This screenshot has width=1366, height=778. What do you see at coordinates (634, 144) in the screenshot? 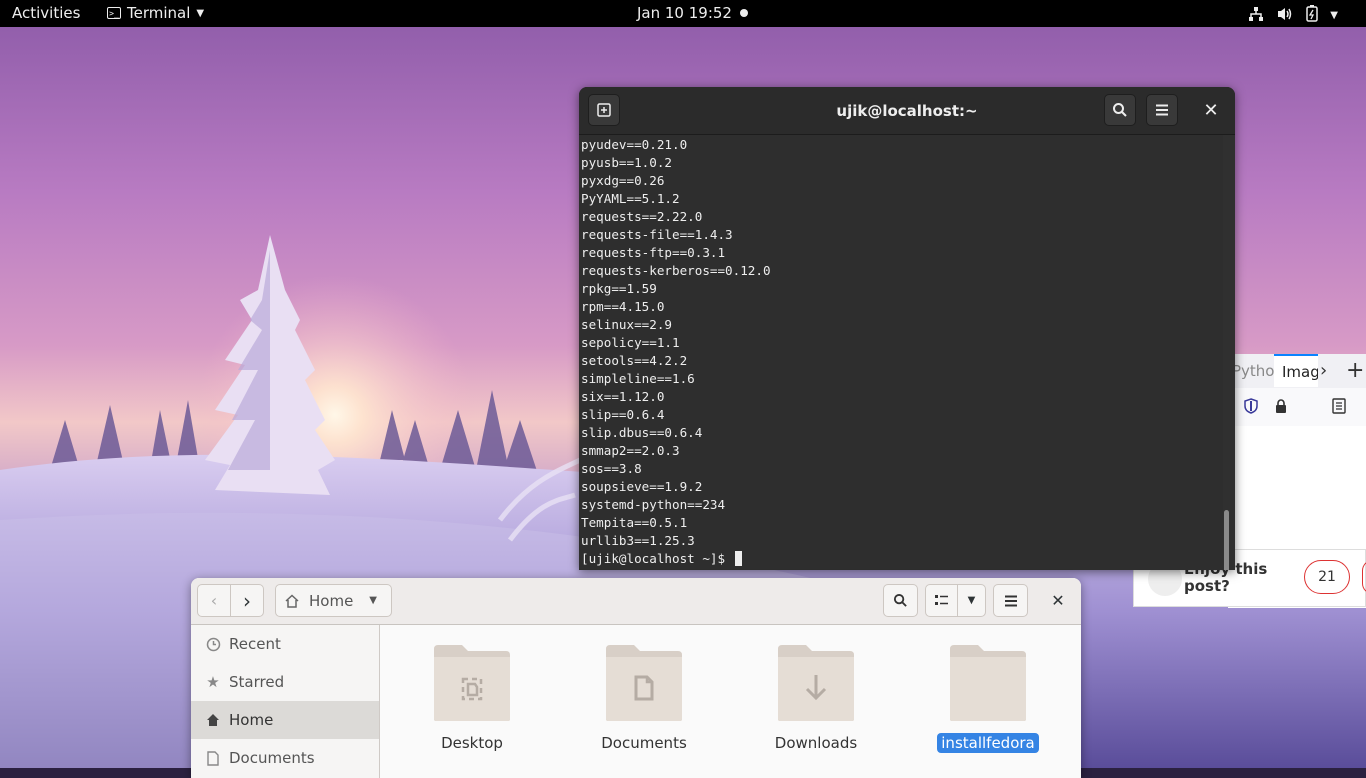
I see `terminal-line: pyudev==0.21.0` at bounding box center [634, 144].